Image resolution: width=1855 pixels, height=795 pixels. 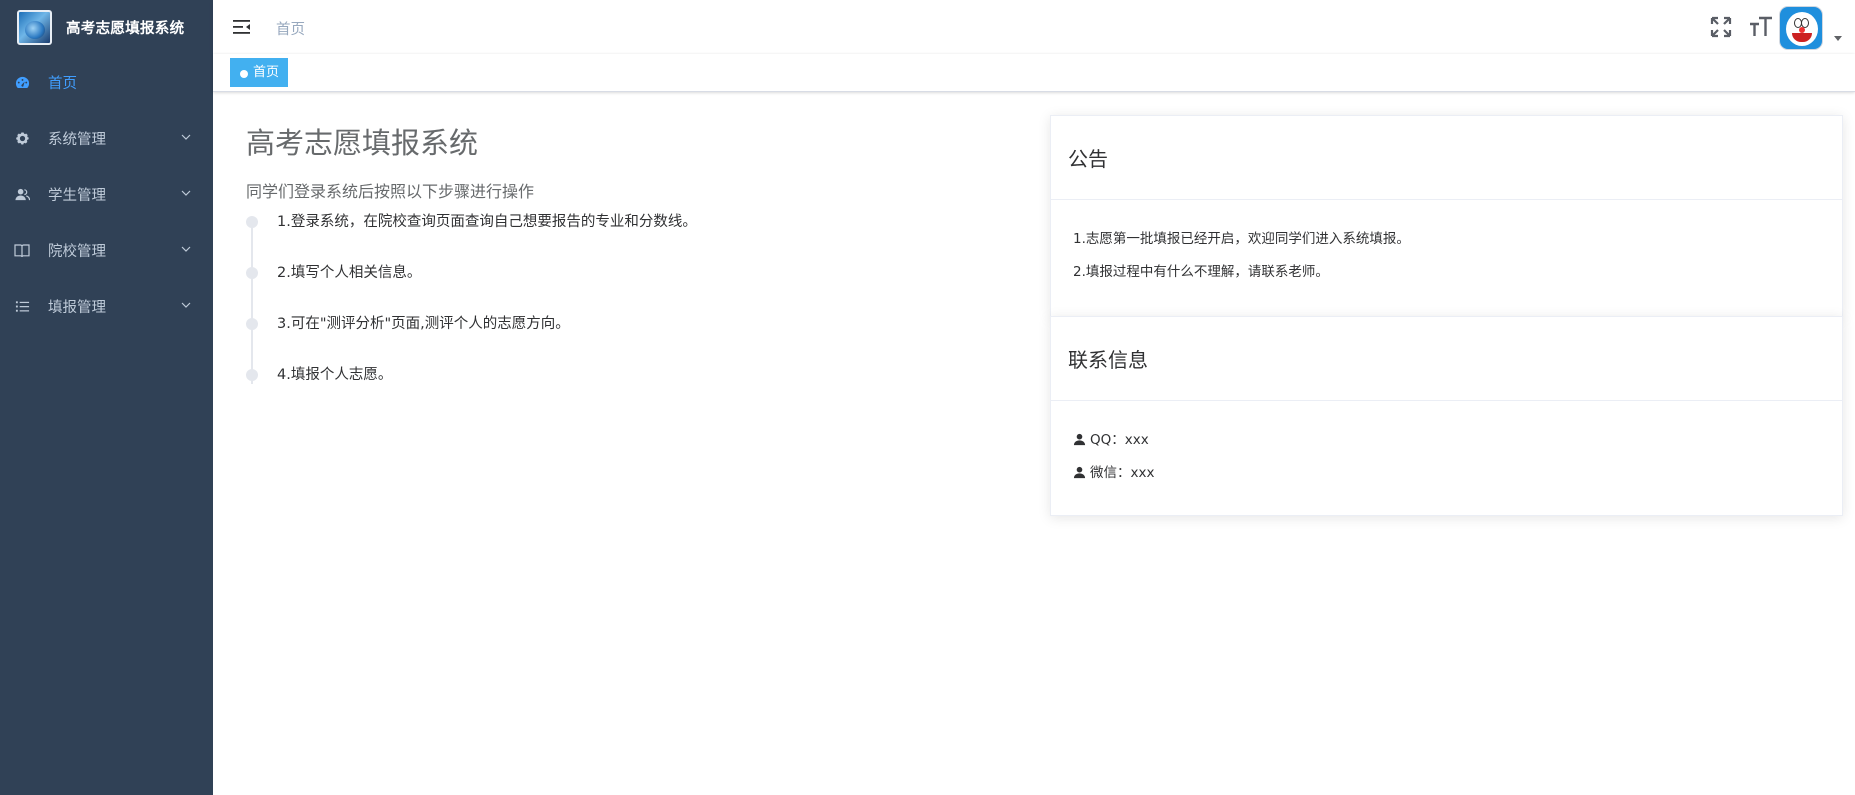 I want to click on sidebar-item-label: 院校管理, so click(x=77, y=251).